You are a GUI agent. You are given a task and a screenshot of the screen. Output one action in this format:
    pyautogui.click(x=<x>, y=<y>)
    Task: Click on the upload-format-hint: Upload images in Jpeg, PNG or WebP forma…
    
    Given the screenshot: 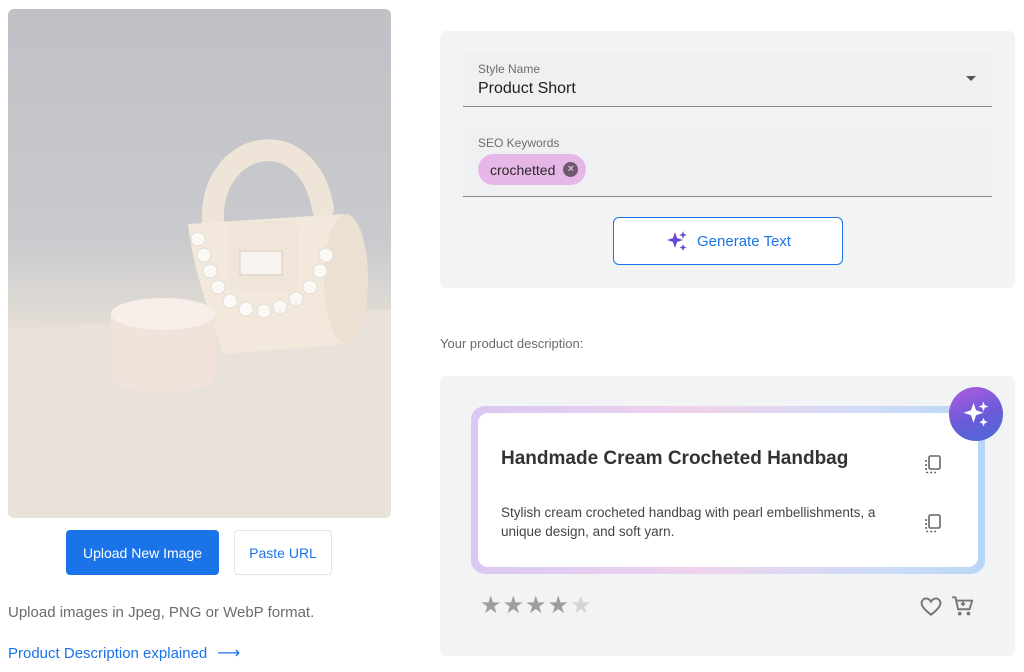 What is the action you would take?
    pyautogui.click(x=161, y=612)
    